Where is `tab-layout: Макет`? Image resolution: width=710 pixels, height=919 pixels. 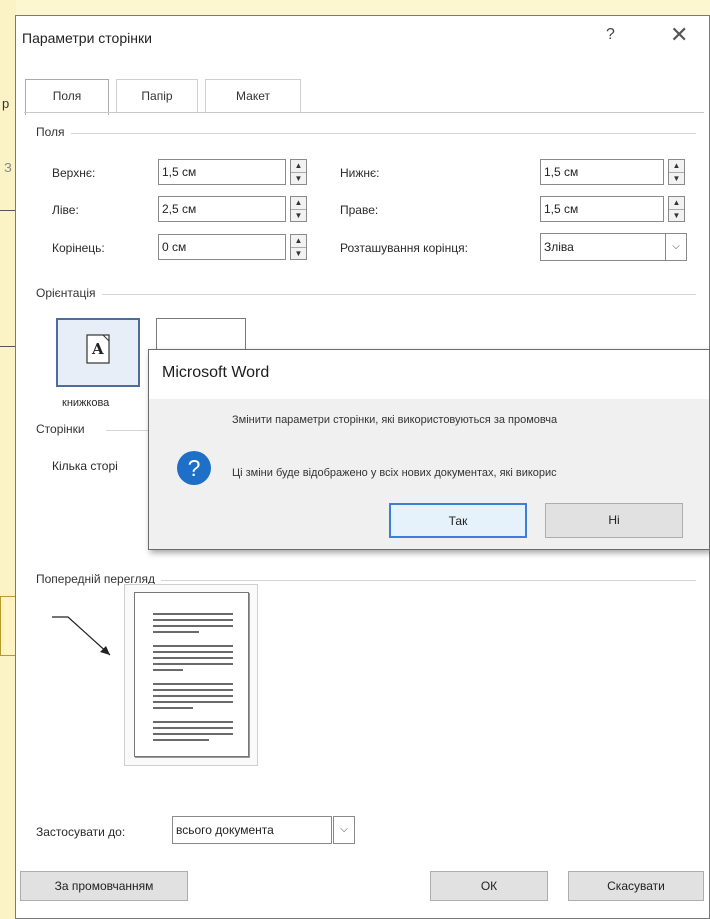 tab-layout: Макет is located at coordinates (253, 95).